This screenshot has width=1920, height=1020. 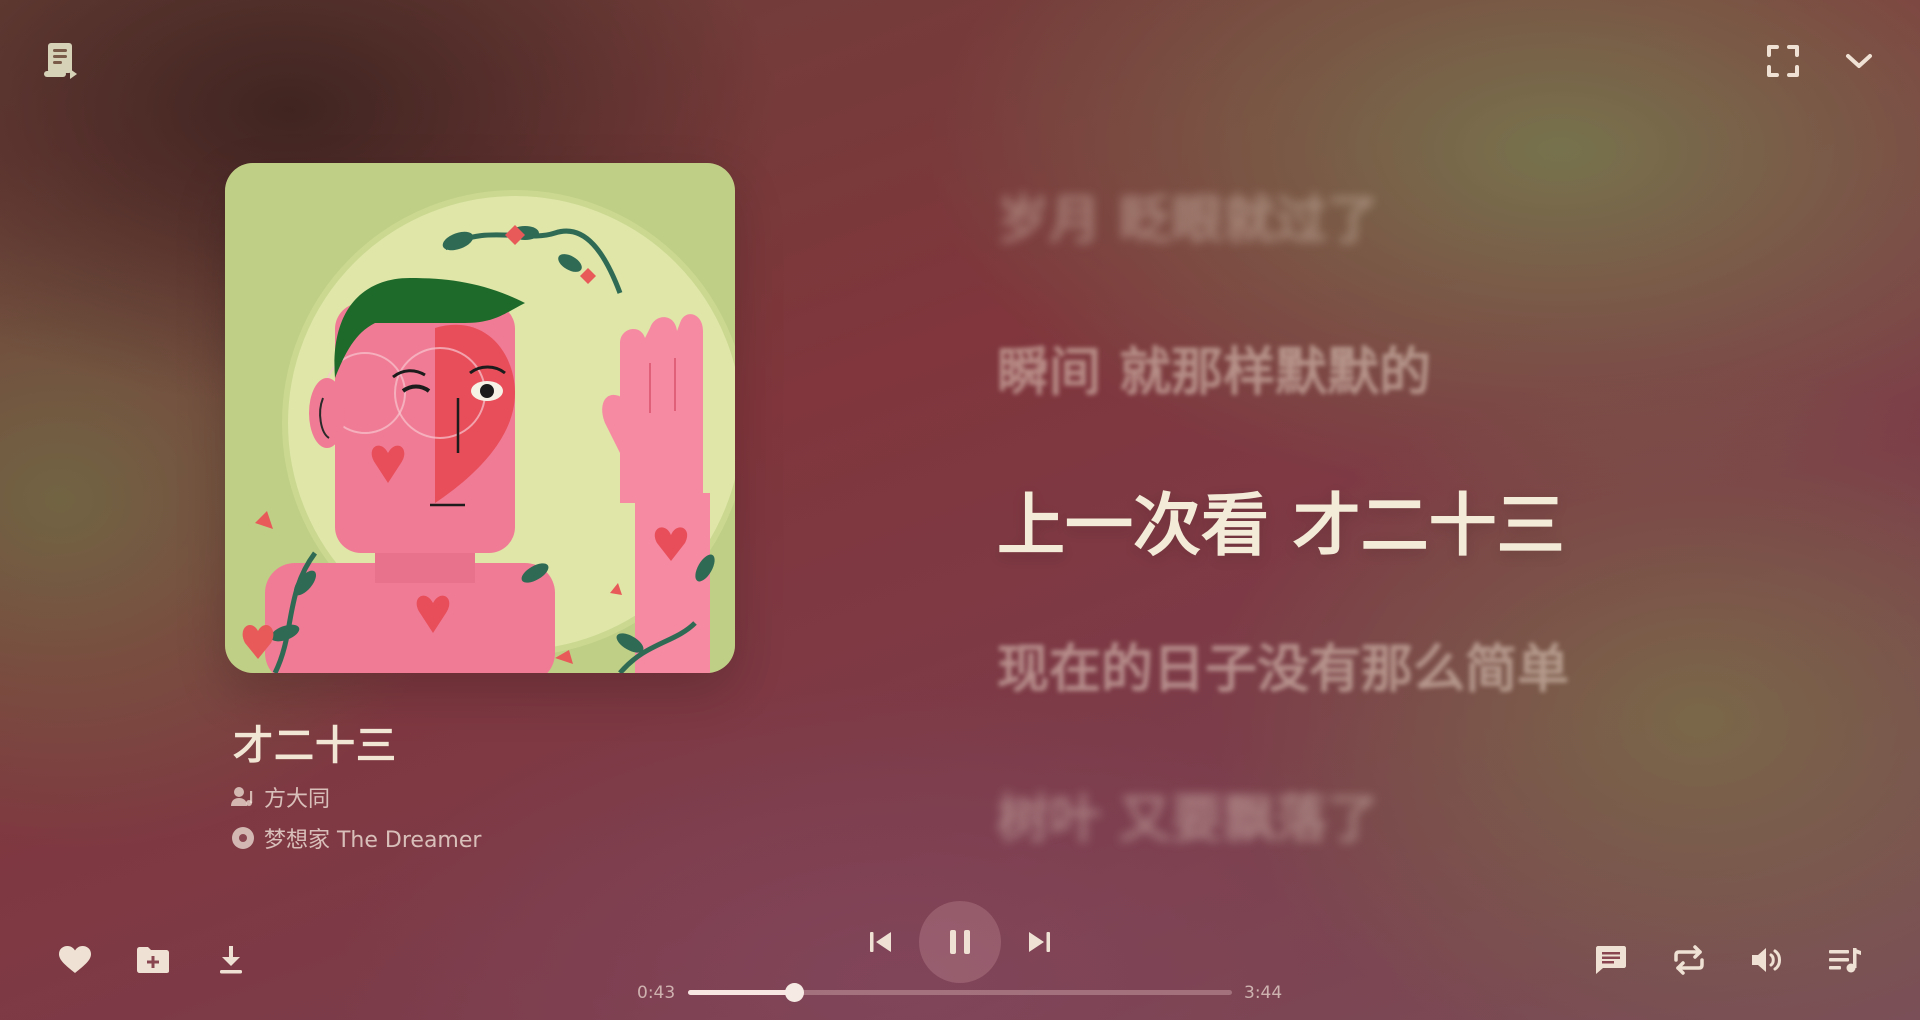 I want to click on lyric-line-active: 上一次看 才二十三, so click(x=1281, y=519).